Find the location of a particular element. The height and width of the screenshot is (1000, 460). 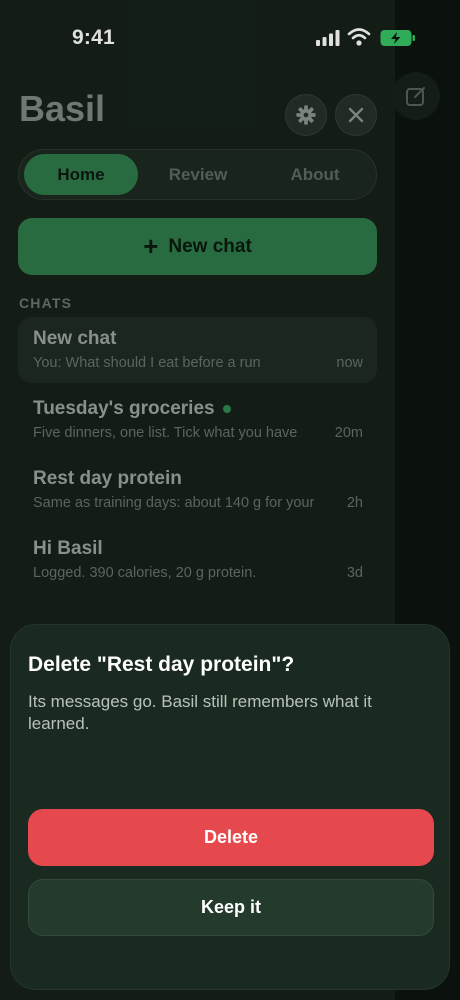

keep-button: Keep it is located at coordinates (231, 907).